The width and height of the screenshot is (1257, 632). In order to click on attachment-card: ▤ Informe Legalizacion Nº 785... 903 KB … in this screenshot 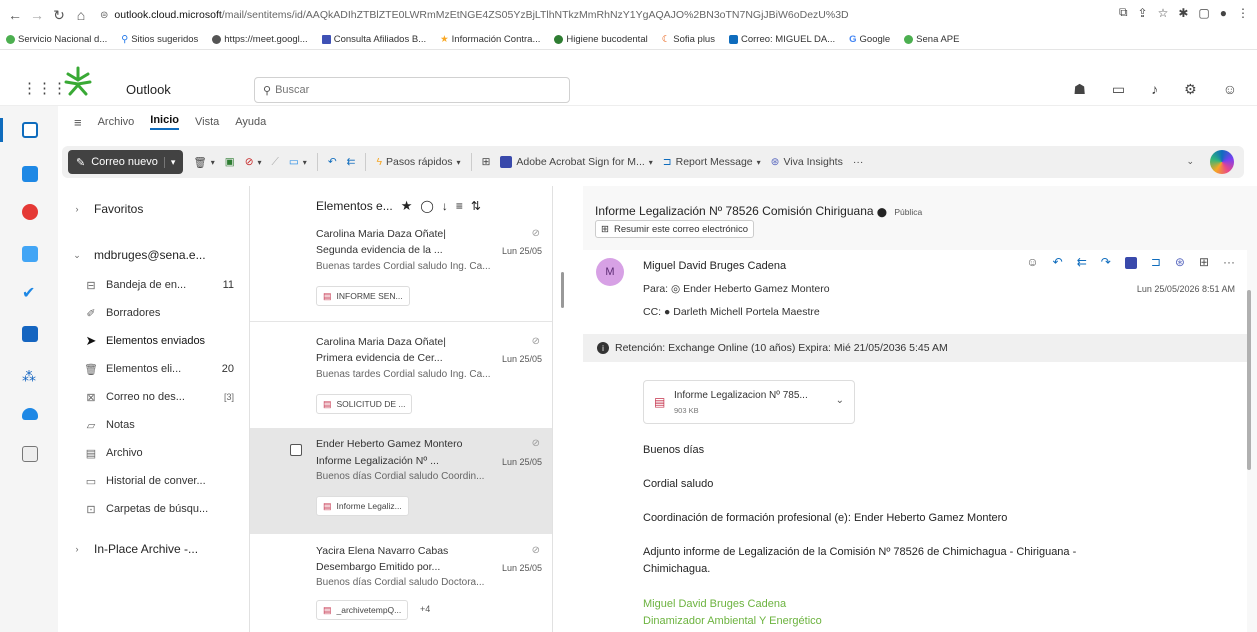, I will do `click(749, 402)`.